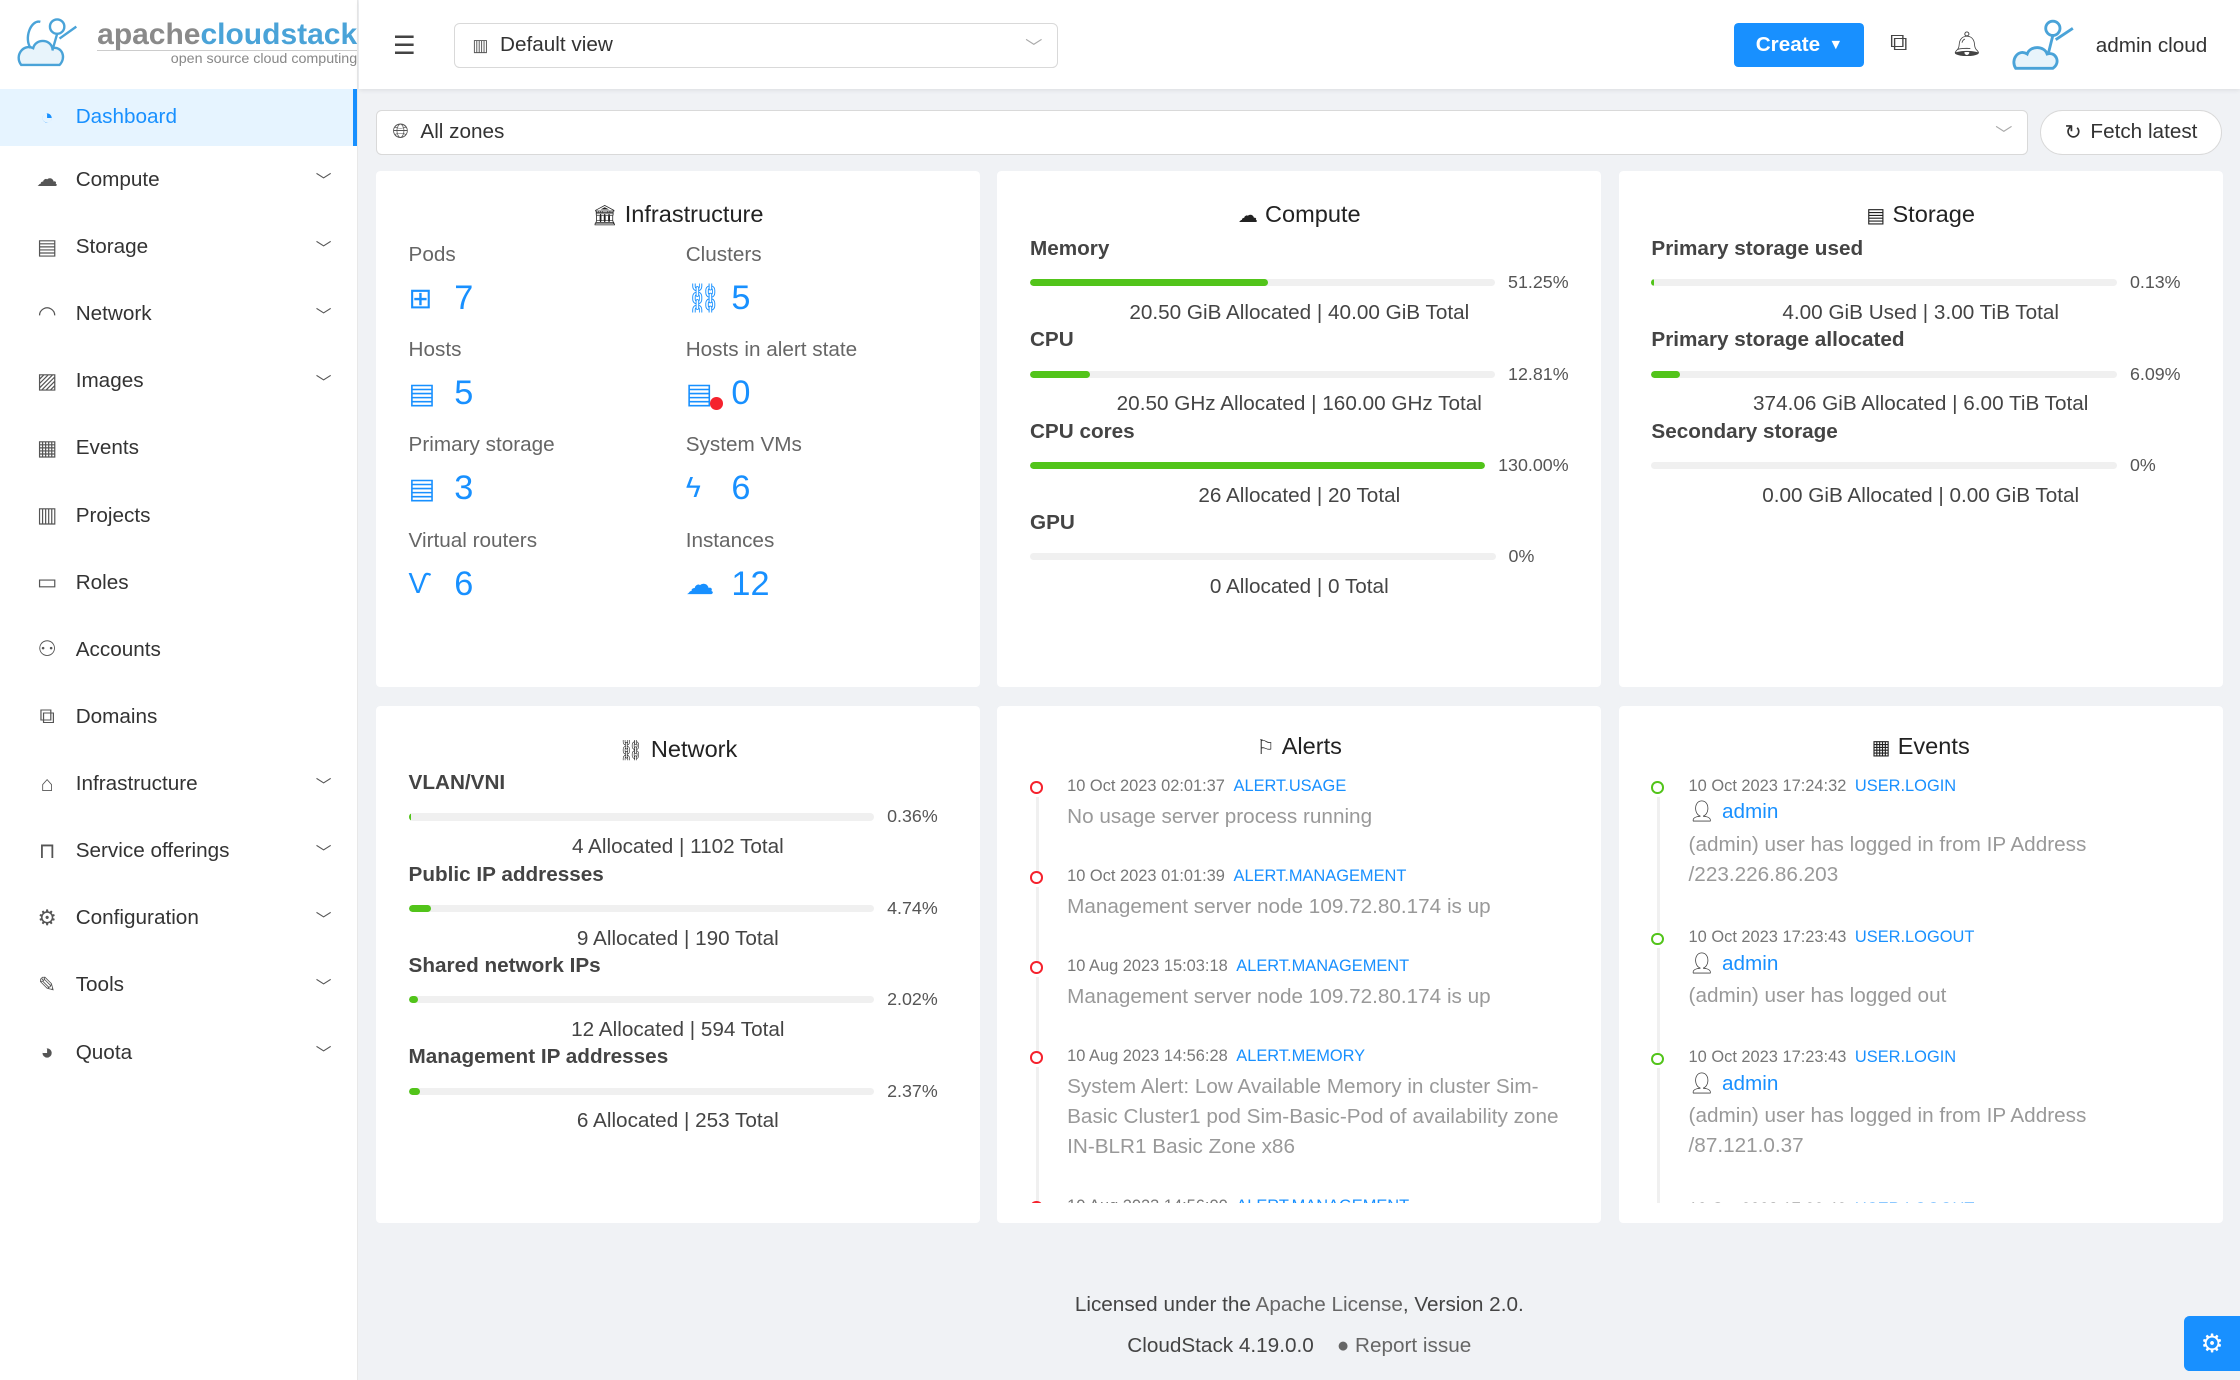 This screenshot has width=2240, height=1380. I want to click on progress-row: 0%, so click(1299, 557).